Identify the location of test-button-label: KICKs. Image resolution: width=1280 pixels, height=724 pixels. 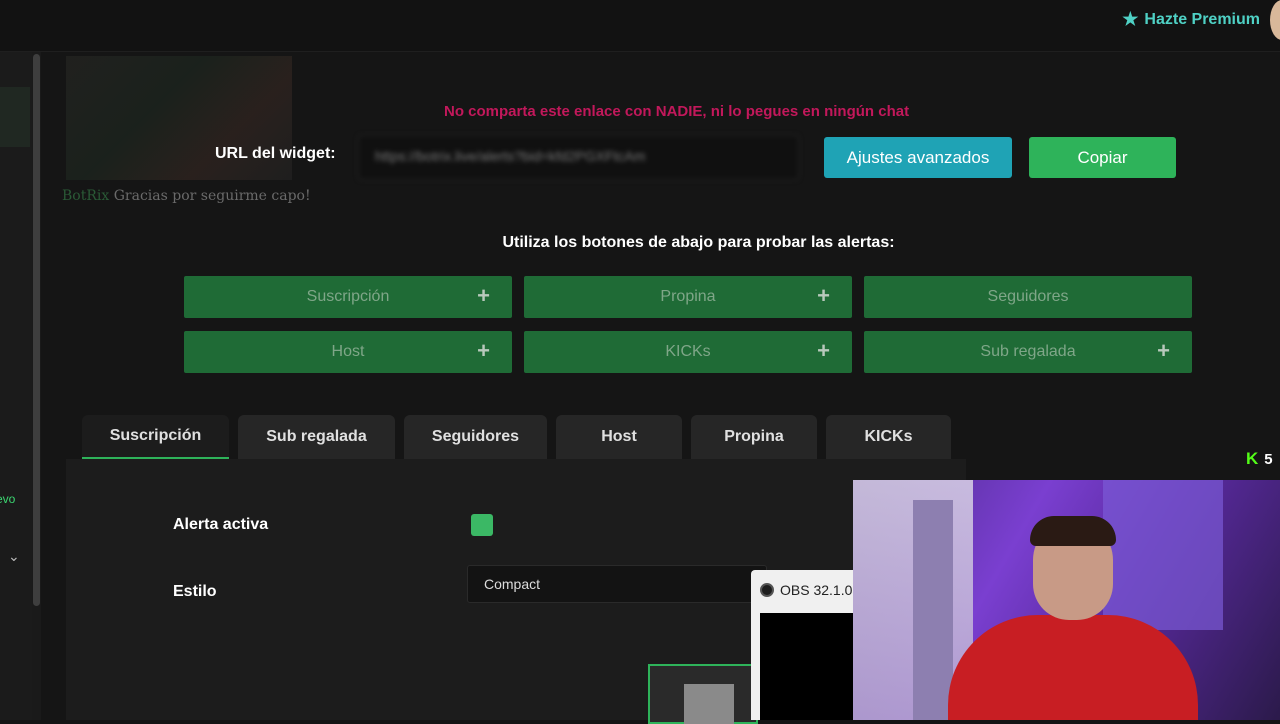
(688, 351).